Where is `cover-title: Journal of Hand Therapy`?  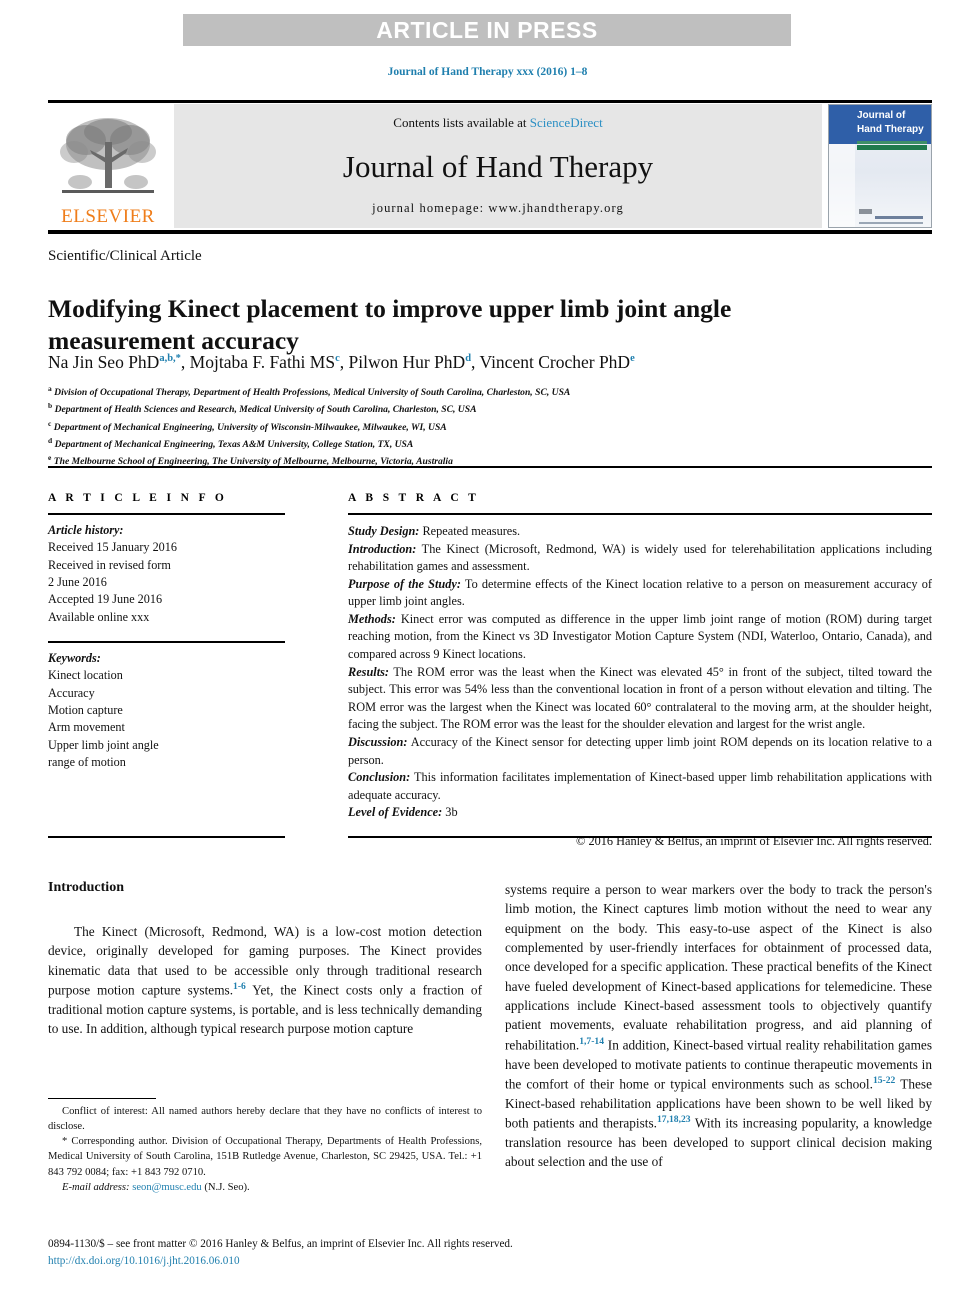
cover-title: Journal of Hand Therapy is located at coordinates (890, 122).